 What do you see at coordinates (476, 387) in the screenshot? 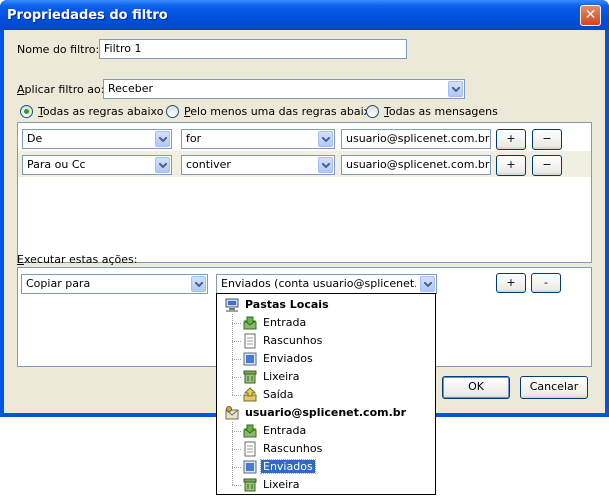
I see `ok-button: OK` at bounding box center [476, 387].